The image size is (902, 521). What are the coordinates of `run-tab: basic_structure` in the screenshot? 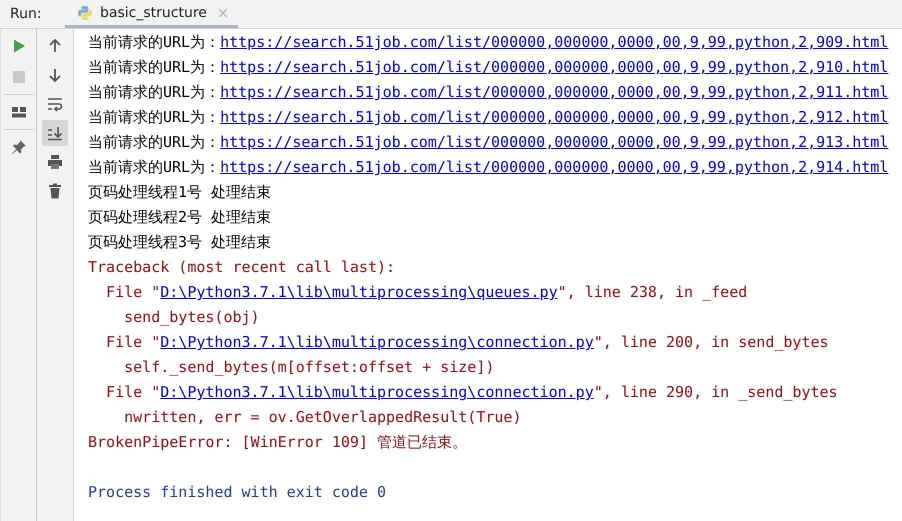 It's located at (151, 14).